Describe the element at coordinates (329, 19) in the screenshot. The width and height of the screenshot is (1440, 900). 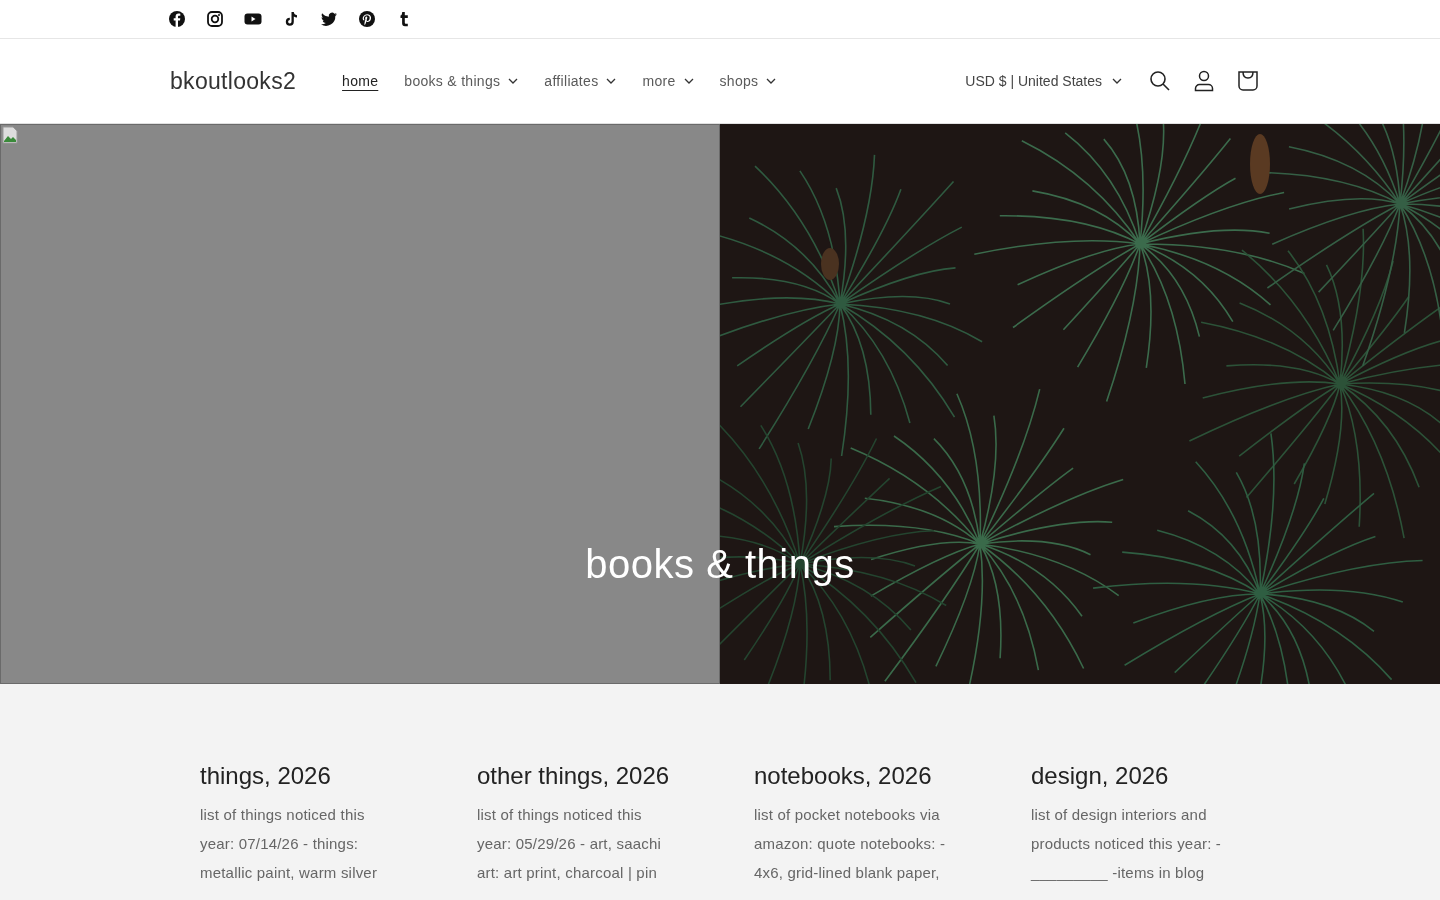
I see `bird-icon` at that location.